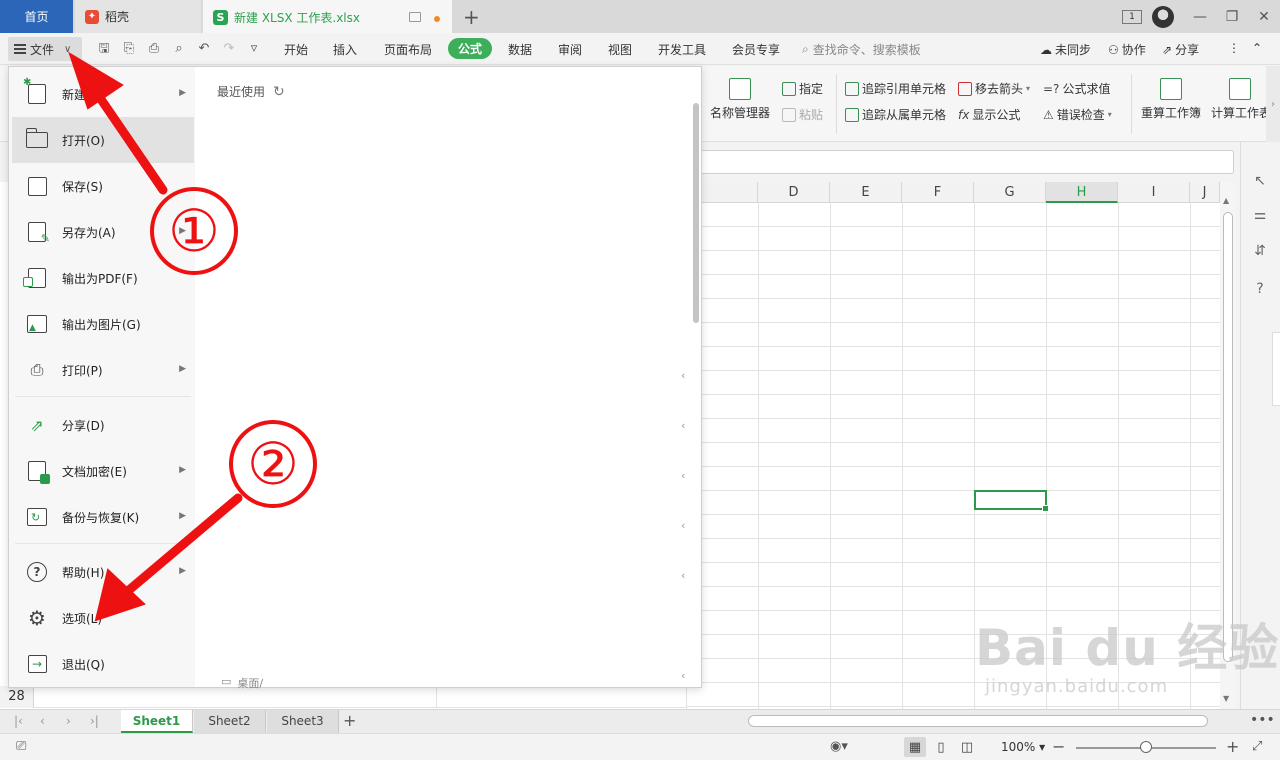 Image resolution: width=1280 pixels, height=760 pixels. Describe the element at coordinates (179, 49) in the screenshot. I see `preview-quick-icon: ⌕` at that location.